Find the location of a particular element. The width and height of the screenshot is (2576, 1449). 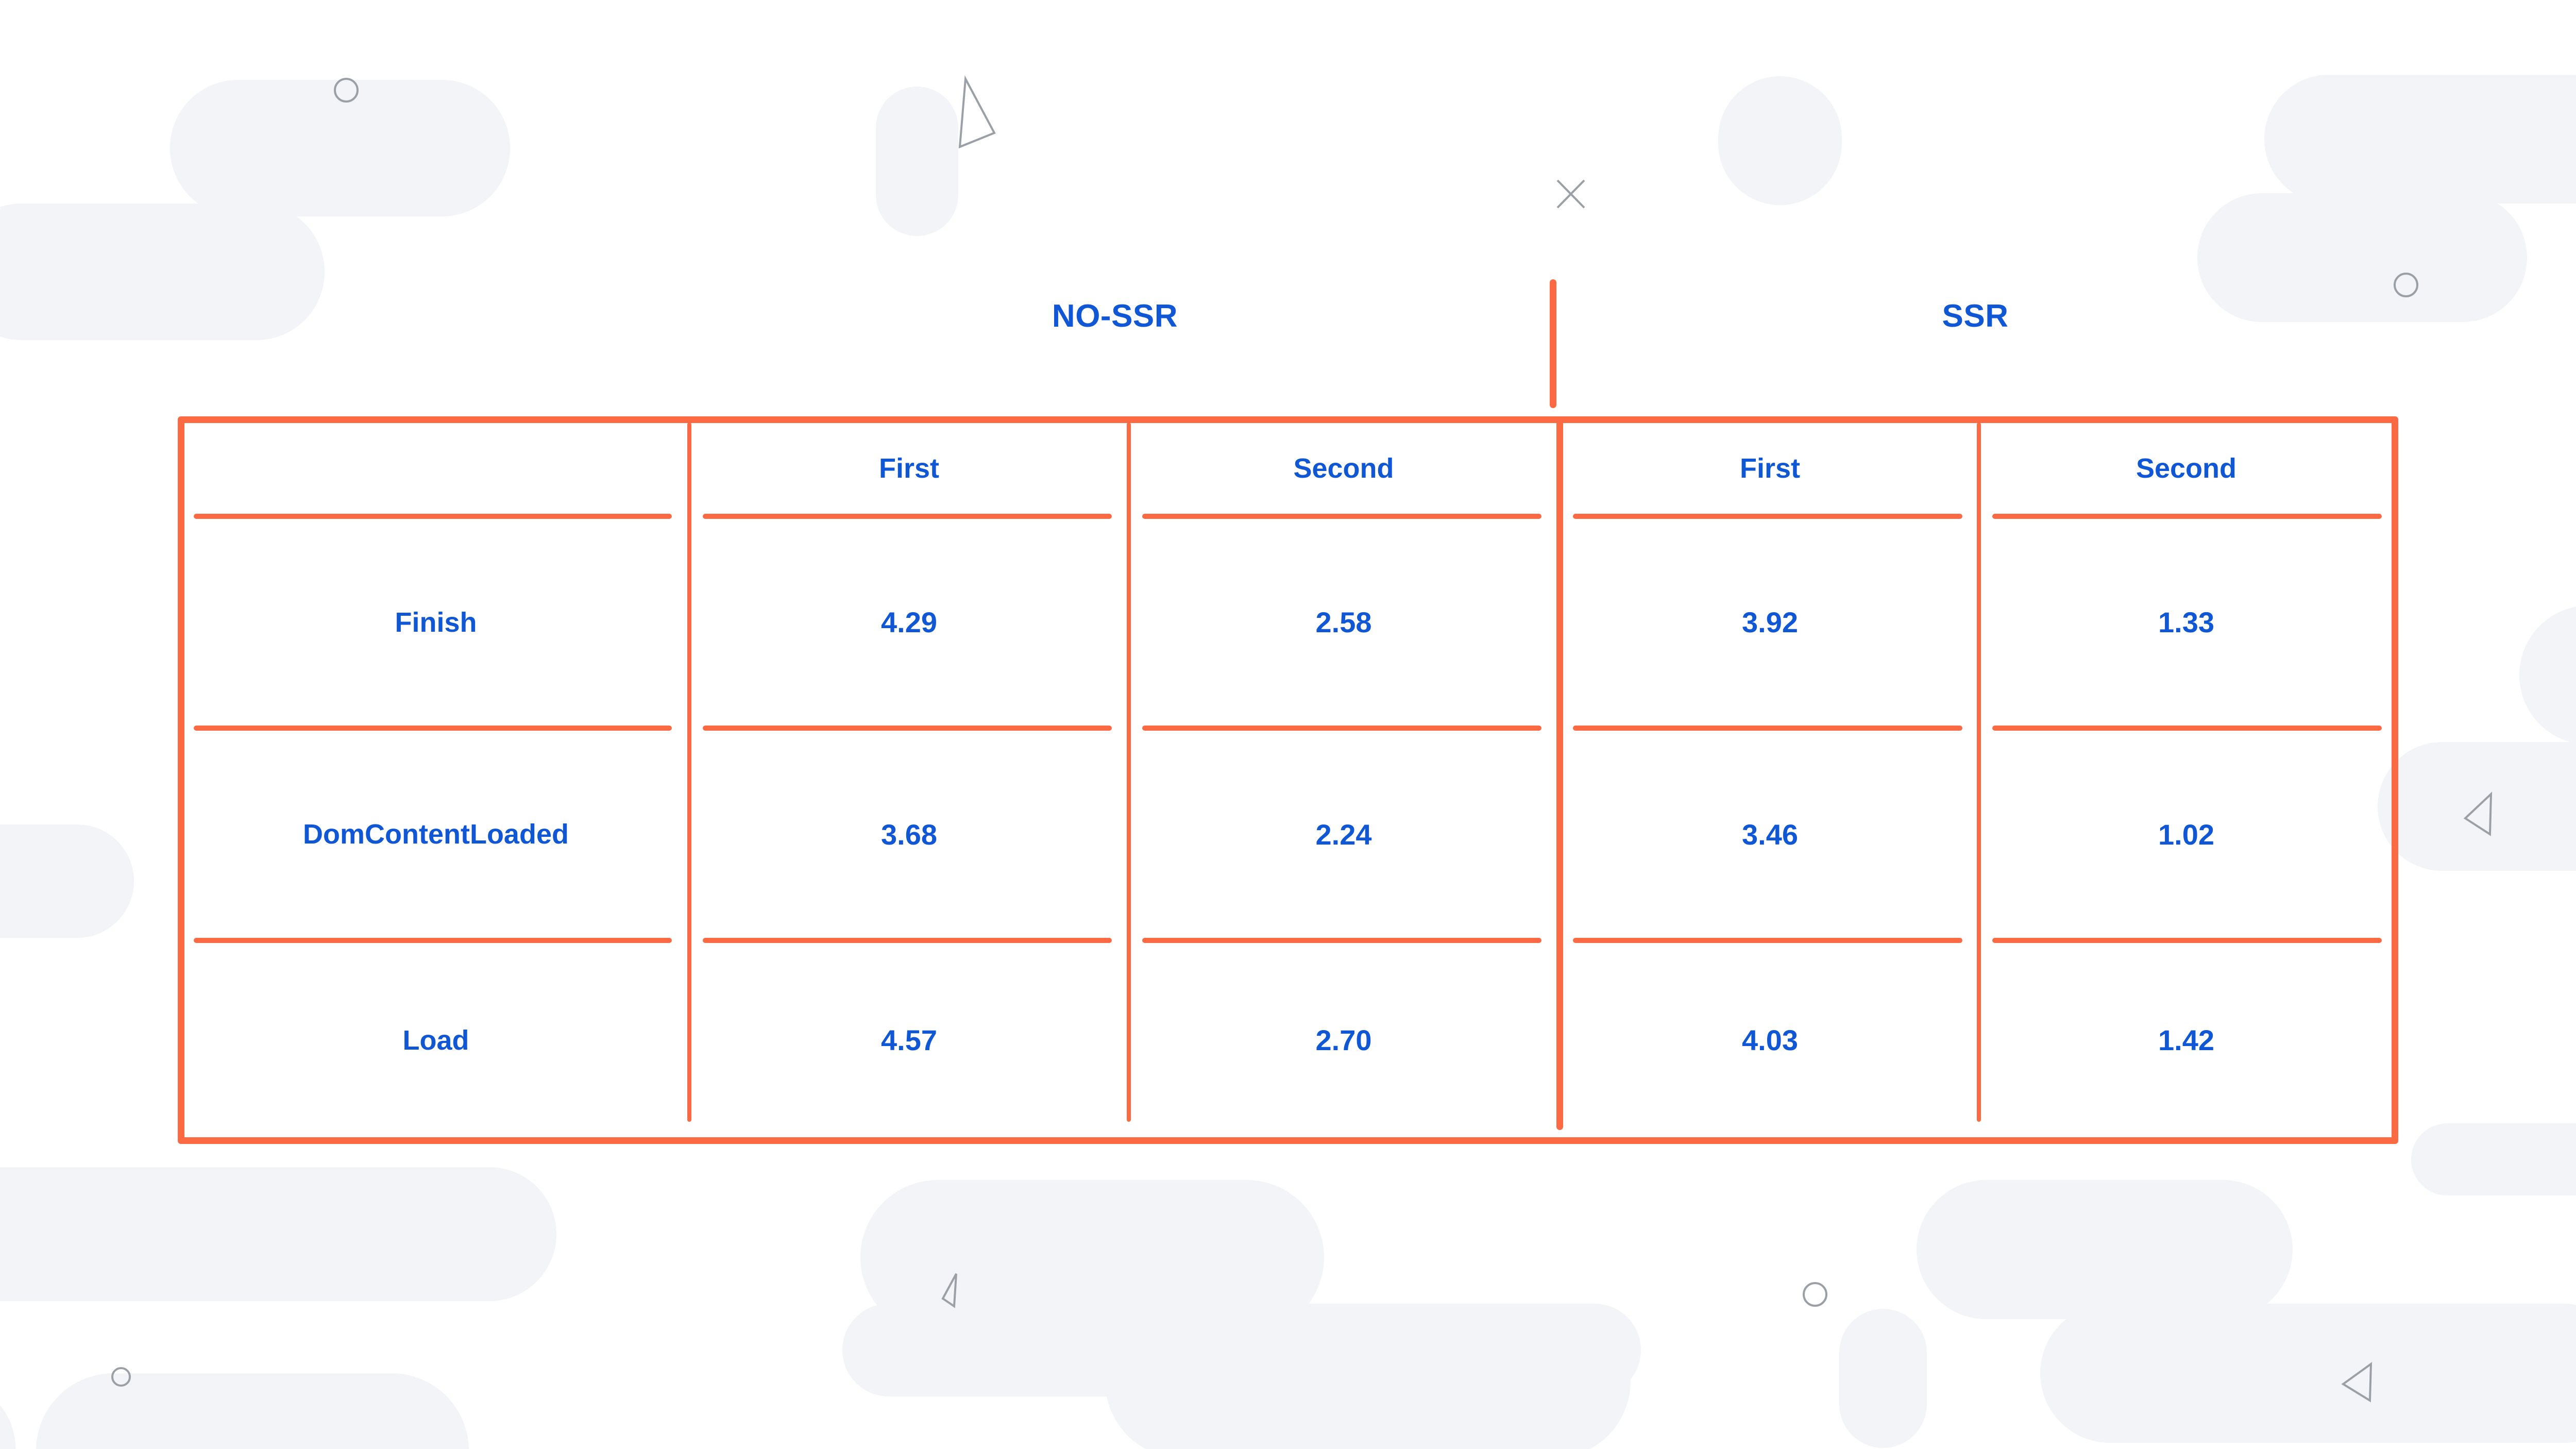

row-divider-1-c4 is located at coordinates (2187, 728).